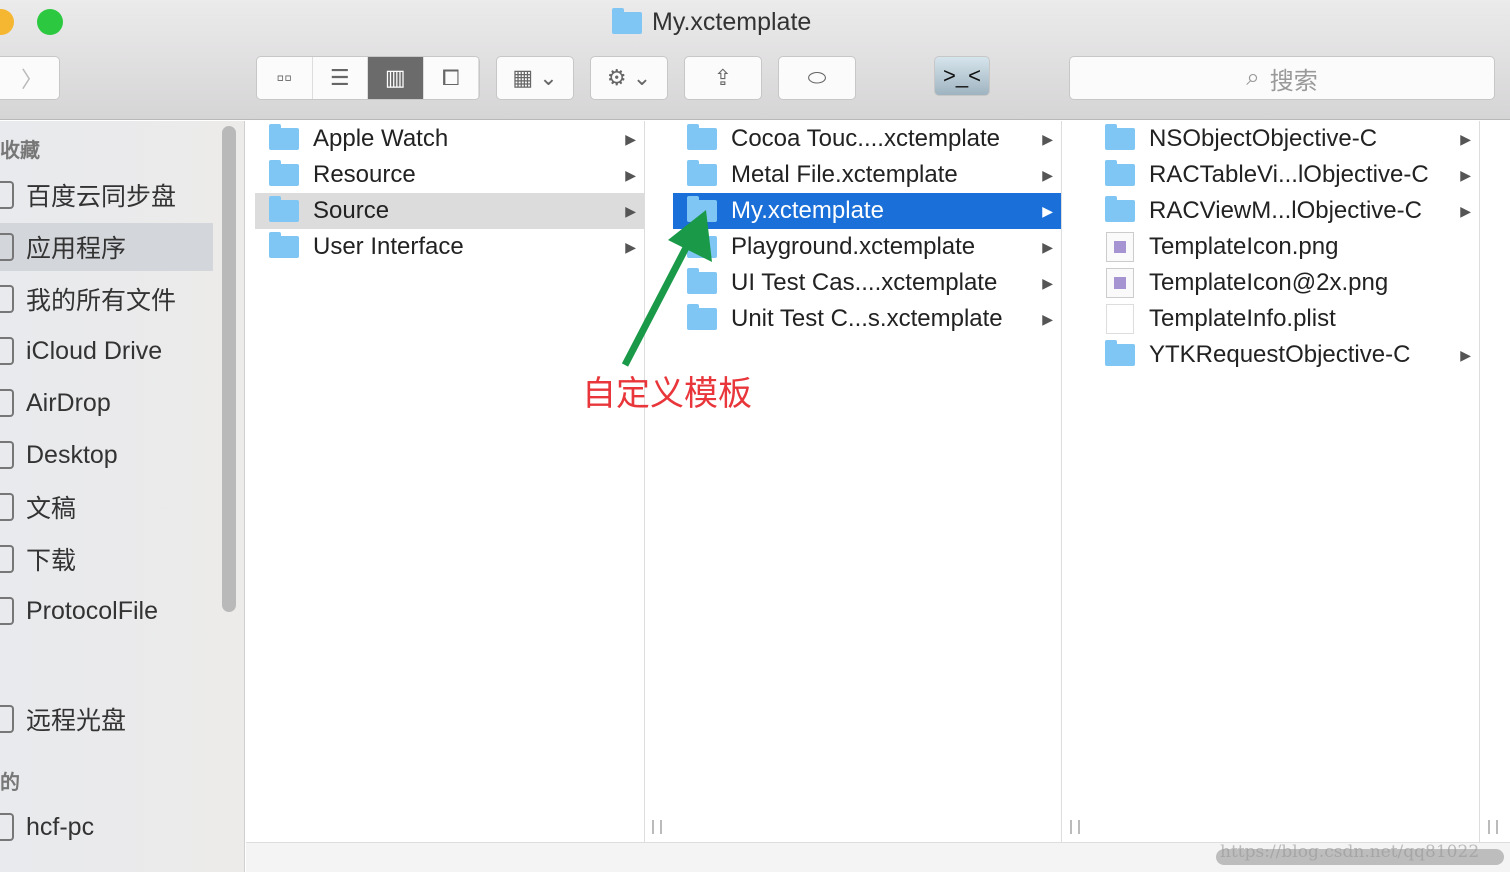 This screenshot has height=872, width=1510. Describe the element at coordinates (732, 22) in the screenshot. I see `window-title-text: My.xctemplate` at that location.